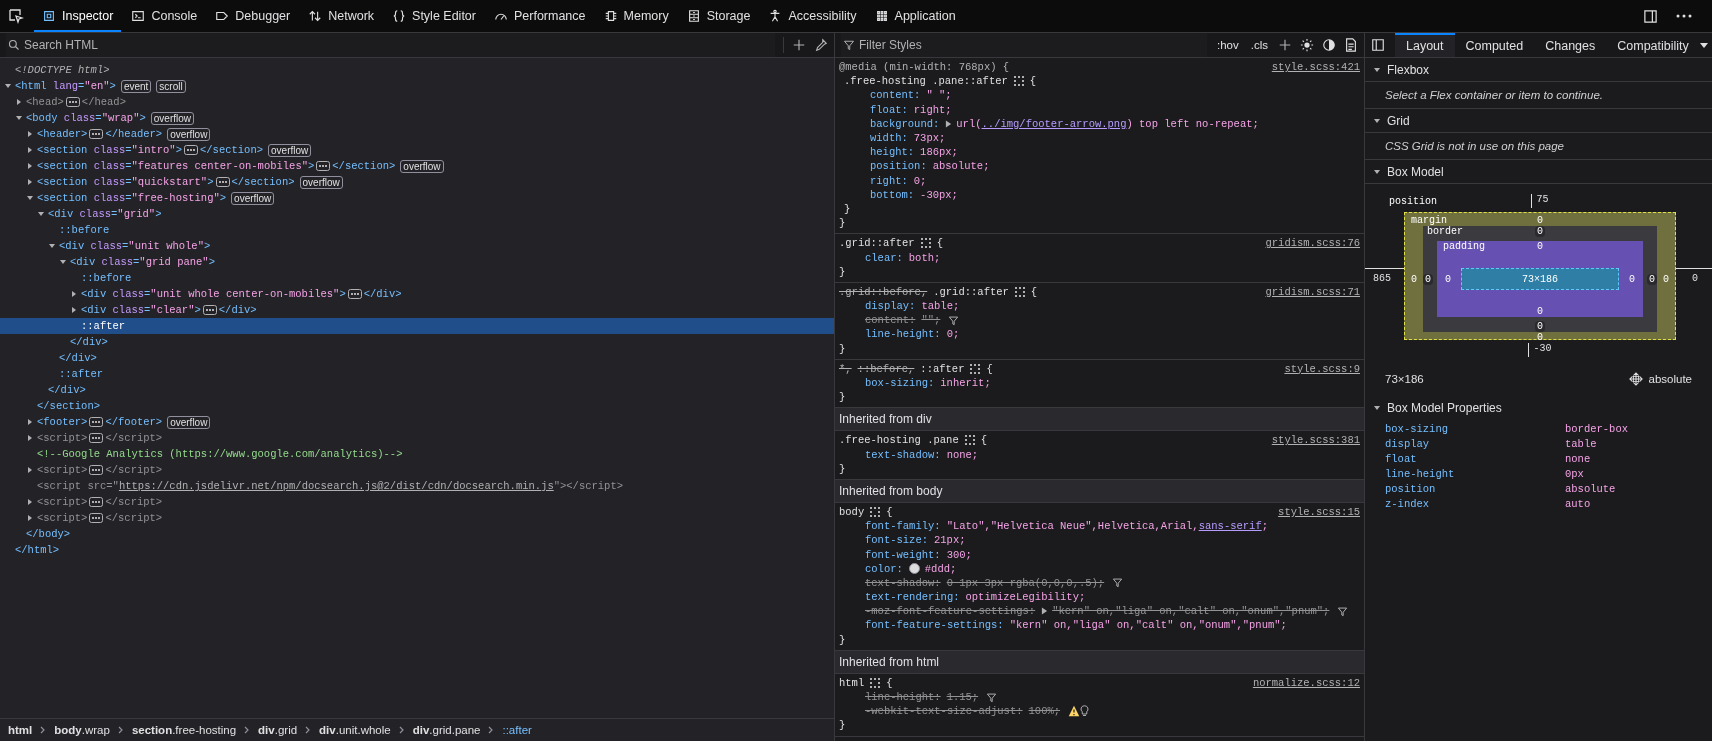  I want to click on url-link: sans-serif, so click(1230, 526).